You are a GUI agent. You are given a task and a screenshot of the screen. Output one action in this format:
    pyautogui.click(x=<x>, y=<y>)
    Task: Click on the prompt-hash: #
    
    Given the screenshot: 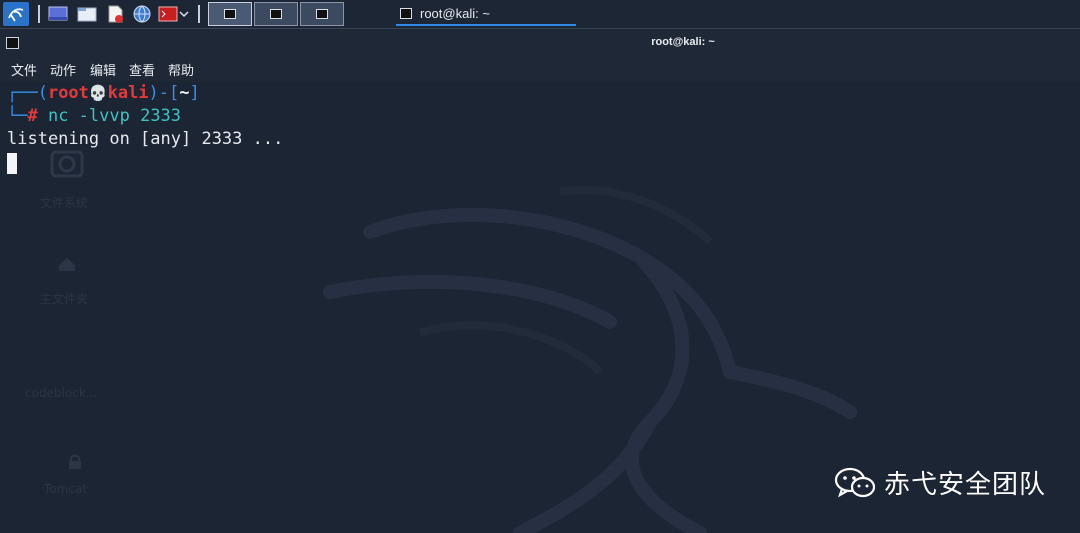 What is the action you would take?
    pyautogui.click(x=32, y=116)
    